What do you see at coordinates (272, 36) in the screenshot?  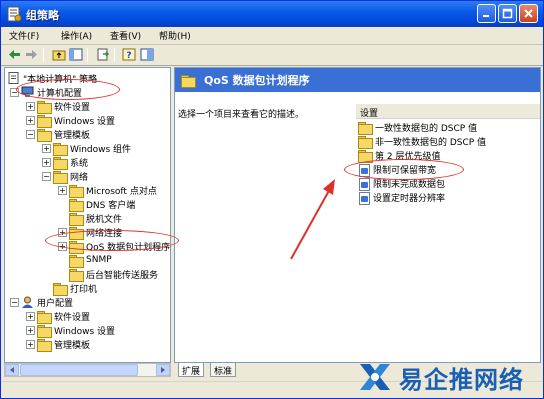 I see `menu-bar: 文件(F) 操作(A) 查看(V) 帮助(H)` at bounding box center [272, 36].